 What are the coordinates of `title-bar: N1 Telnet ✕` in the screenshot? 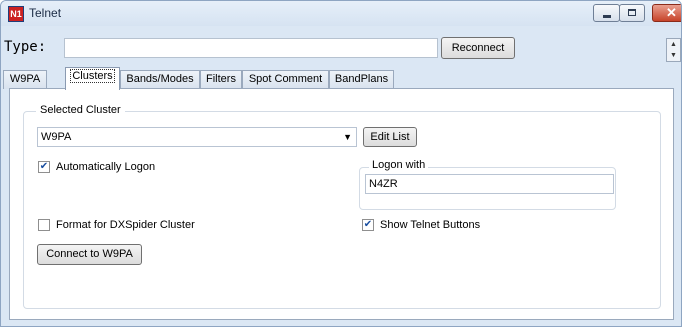 It's located at (341, 13).